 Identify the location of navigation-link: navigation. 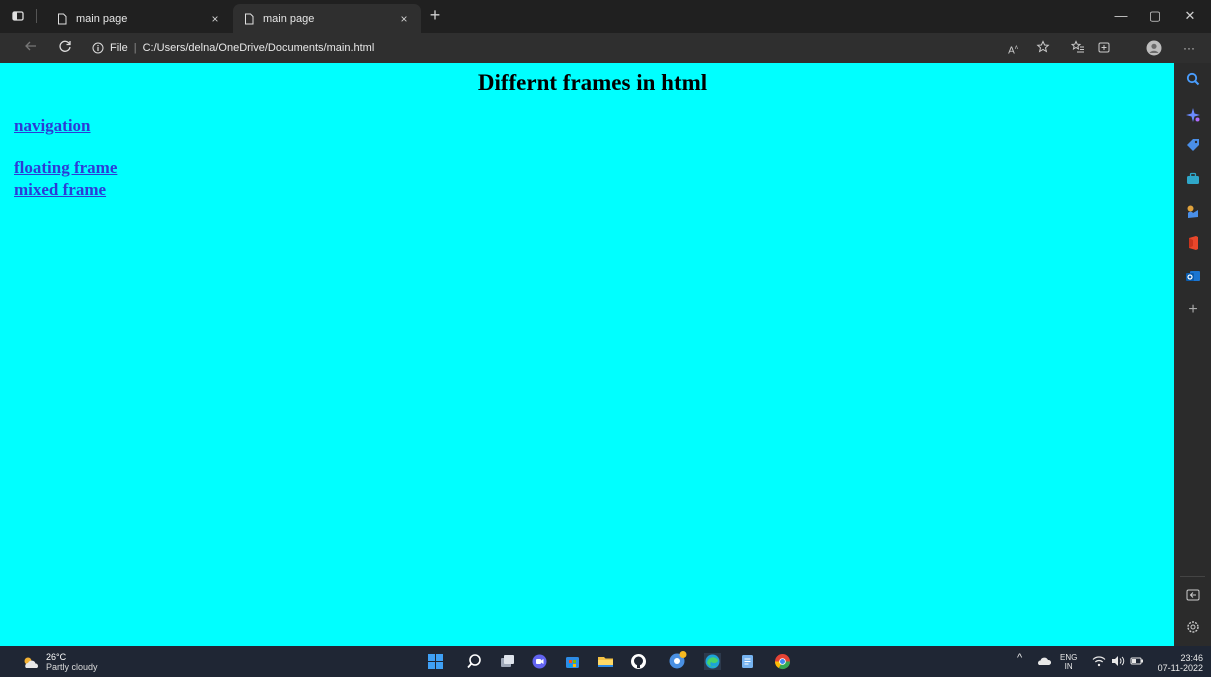
(52, 126).